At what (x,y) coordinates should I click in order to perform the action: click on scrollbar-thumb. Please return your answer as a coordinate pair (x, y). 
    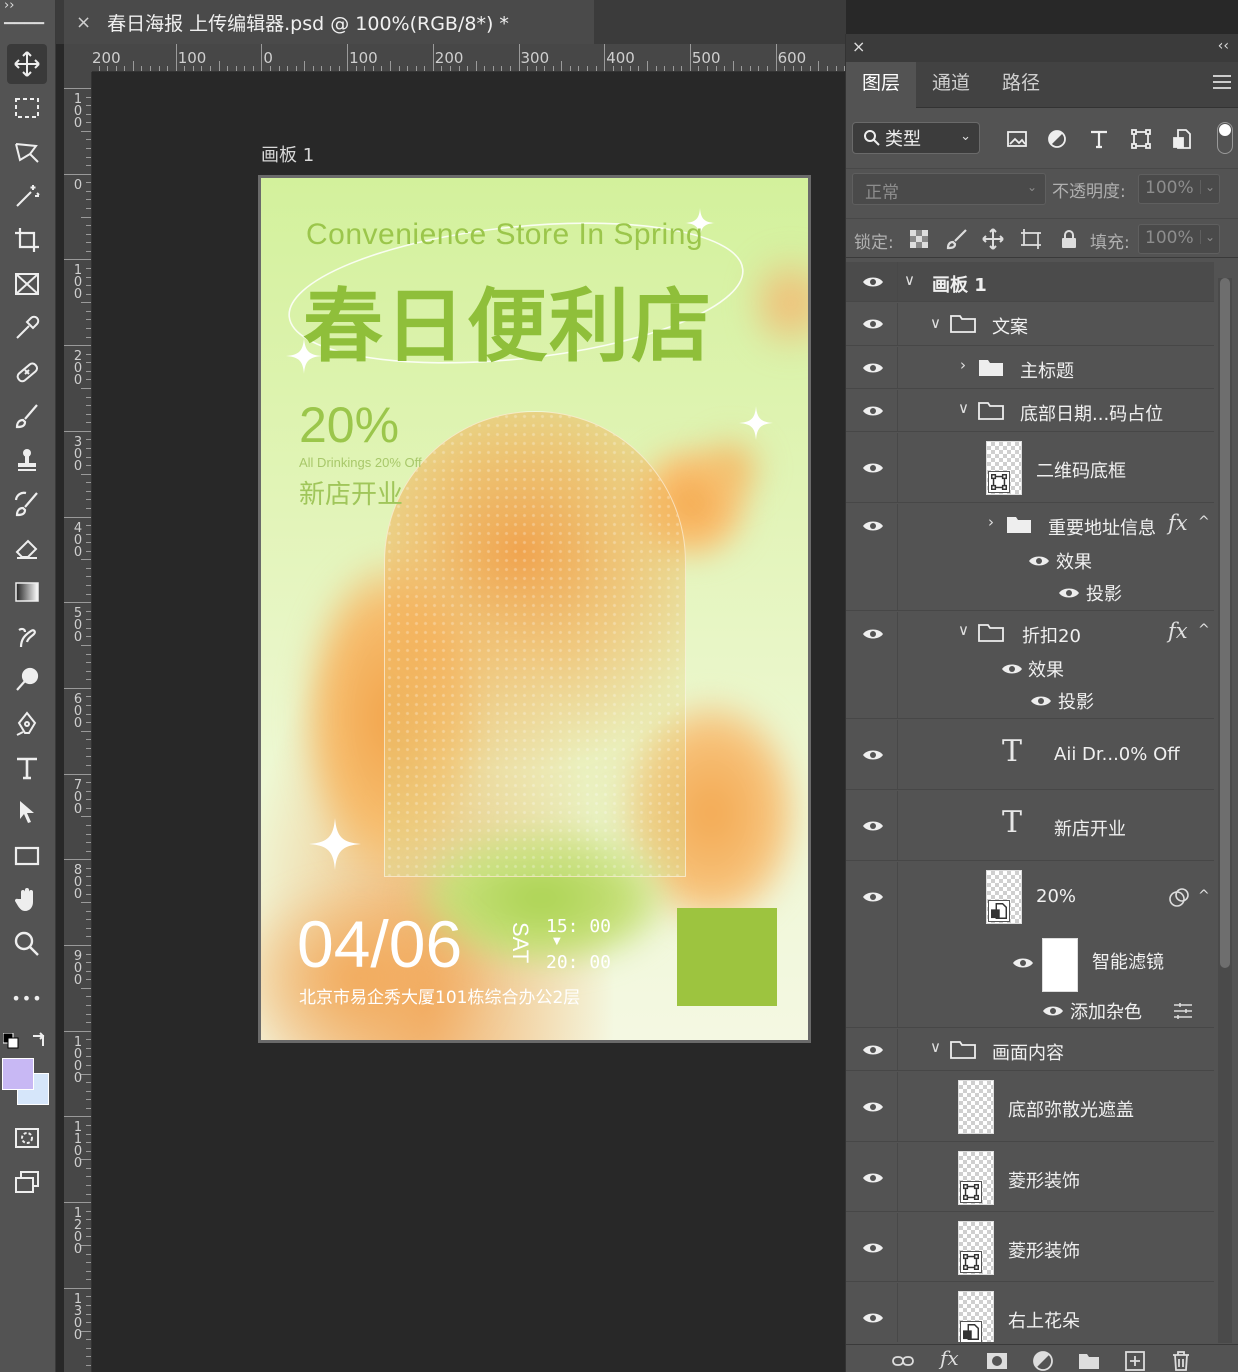
    Looking at the image, I should click on (1225, 623).